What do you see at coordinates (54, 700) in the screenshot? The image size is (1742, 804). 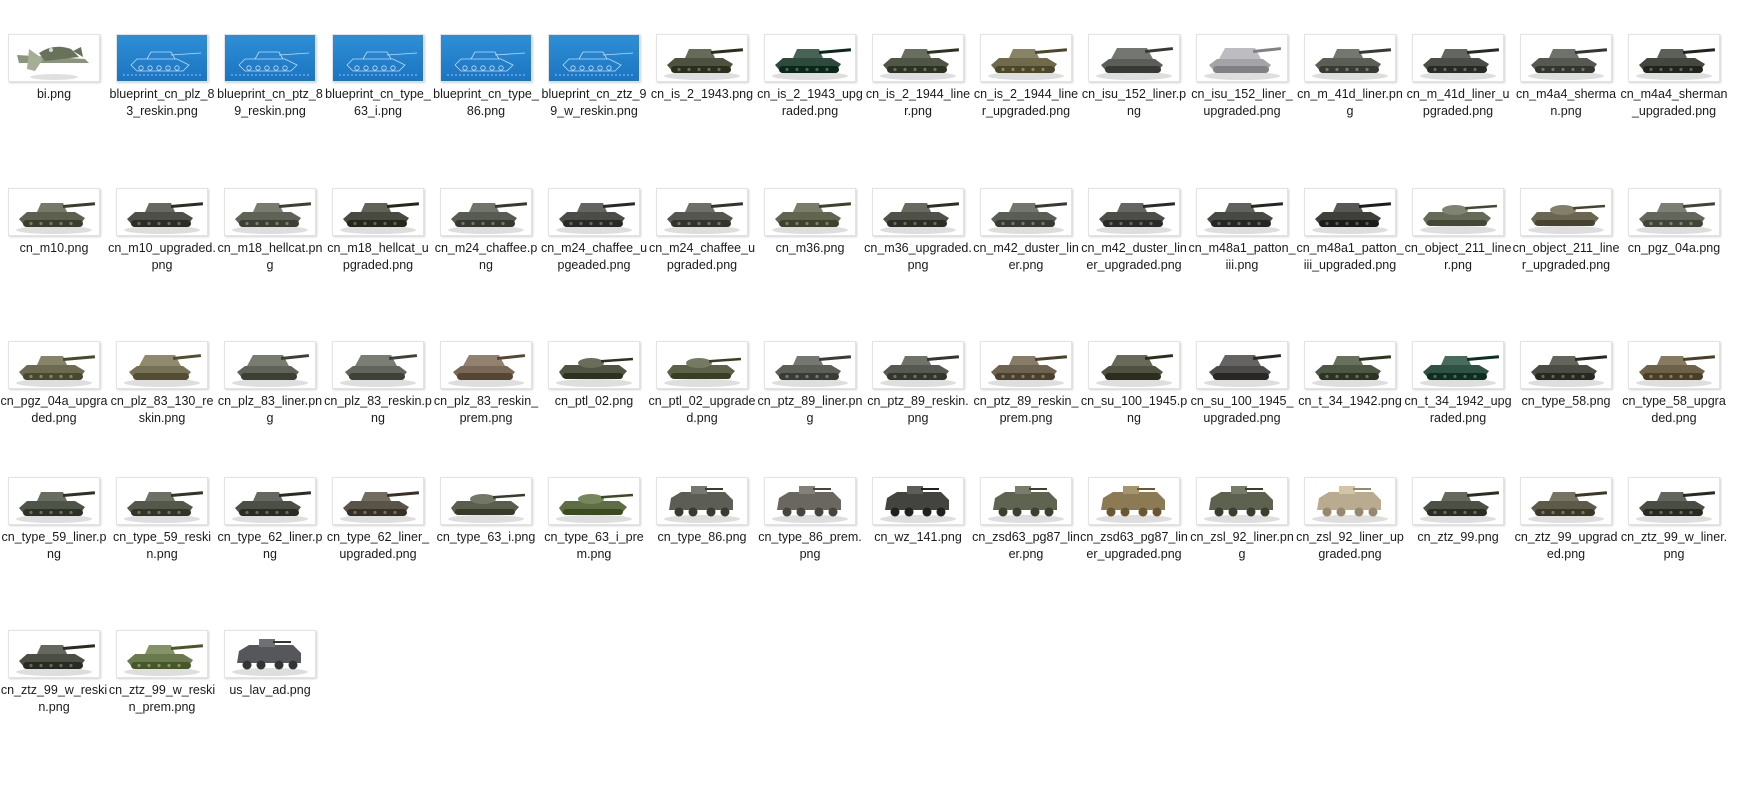 I see `file-item: cn_ztz_99_w_reskin.png` at bounding box center [54, 700].